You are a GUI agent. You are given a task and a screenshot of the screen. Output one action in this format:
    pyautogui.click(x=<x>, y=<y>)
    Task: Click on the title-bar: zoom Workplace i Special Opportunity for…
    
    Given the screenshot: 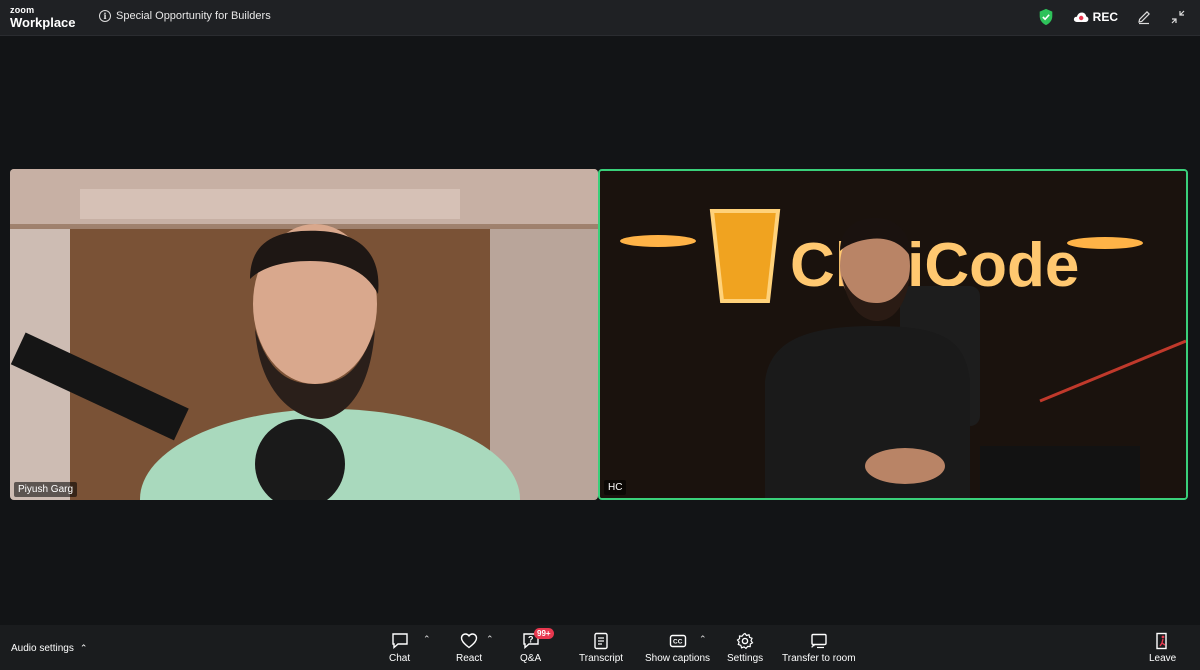 What is the action you would take?
    pyautogui.click(x=600, y=18)
    